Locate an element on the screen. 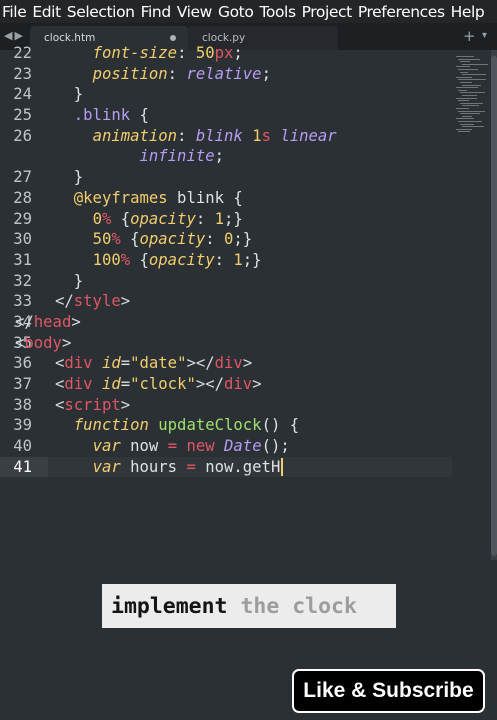 This screenshot has height=720, width=497. code-line: 30 50% {opacity: 0;} is located at coordinates (226, 239).